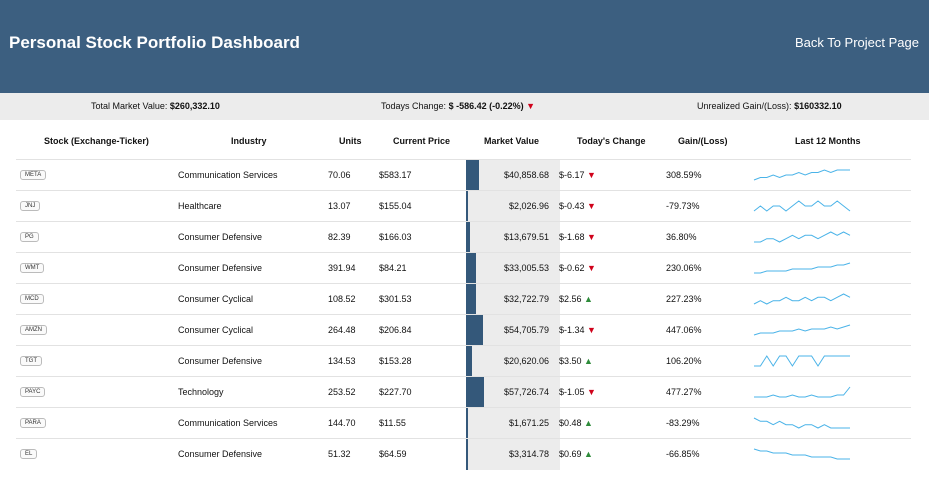 This screenshot has height=480, width=929. Describe the element at coordinates (342, 392) in the screenshot. I see `units-cell: 253.52` at that location.